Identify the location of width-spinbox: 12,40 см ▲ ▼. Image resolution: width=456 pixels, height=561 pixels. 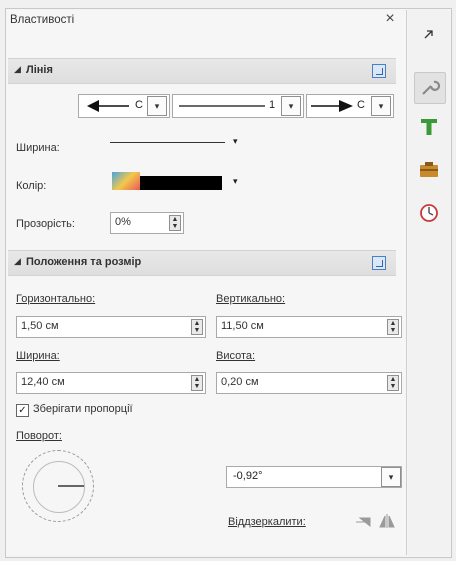
(111, 383).